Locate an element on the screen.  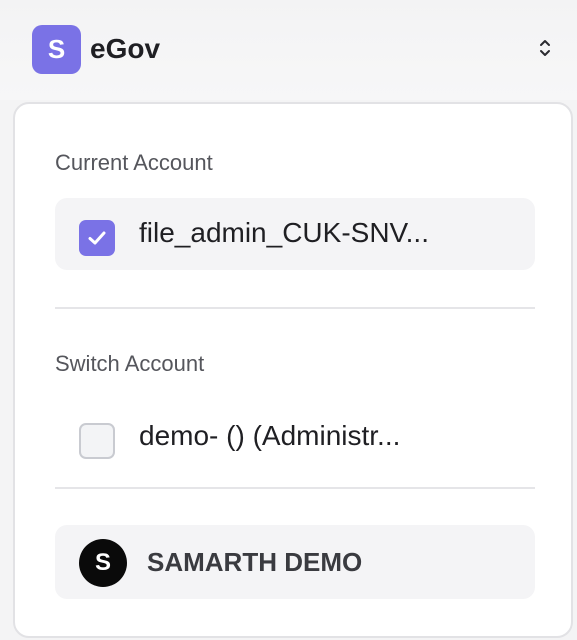
organization-item: S SAMARTH DEMO is located at coordinates (295, 562).